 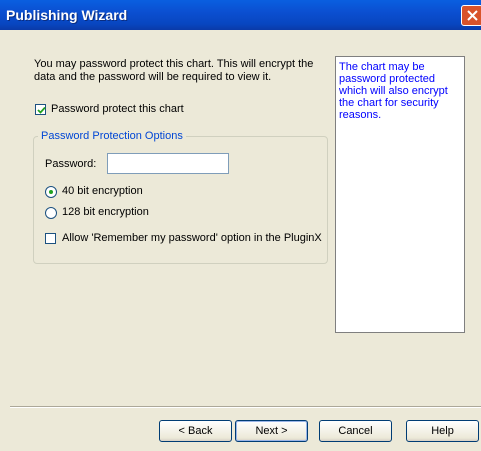 I want to click on protect-label: Password protect this chart, so click(x=117, y=109).